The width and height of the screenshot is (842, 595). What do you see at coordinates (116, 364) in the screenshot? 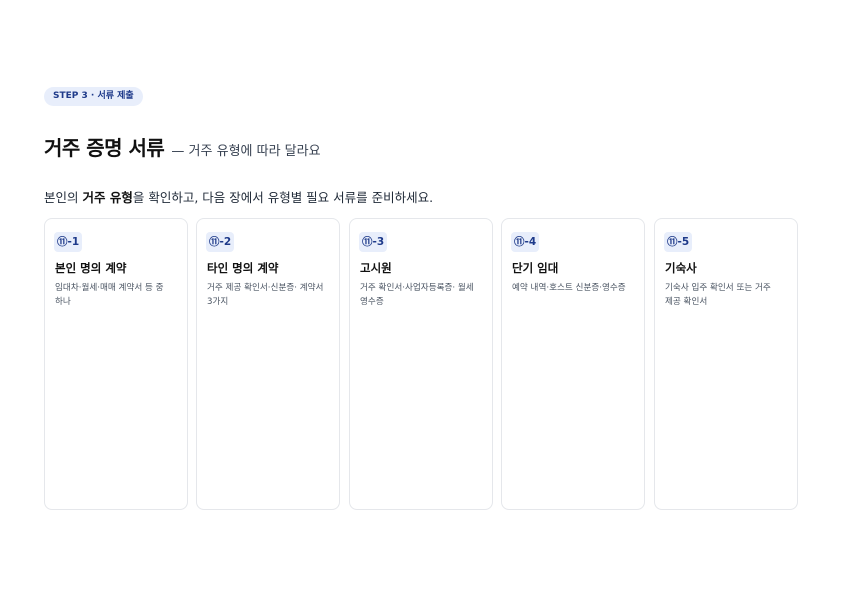
I see `card-own-contract: ⑪-1 본인 명의 계약 임대차·월세·매매 계약서 등 중 하나` at bounding box center [116, 364].